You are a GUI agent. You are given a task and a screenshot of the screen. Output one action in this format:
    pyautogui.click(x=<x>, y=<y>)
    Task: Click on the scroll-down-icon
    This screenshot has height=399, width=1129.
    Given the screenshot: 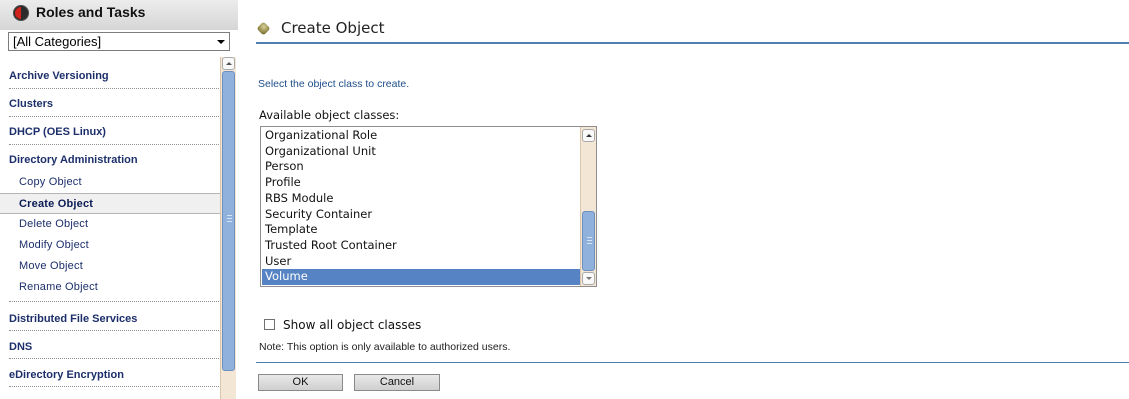 What is the action you would take?
    pyautogui.click(x=588, y=278)
    